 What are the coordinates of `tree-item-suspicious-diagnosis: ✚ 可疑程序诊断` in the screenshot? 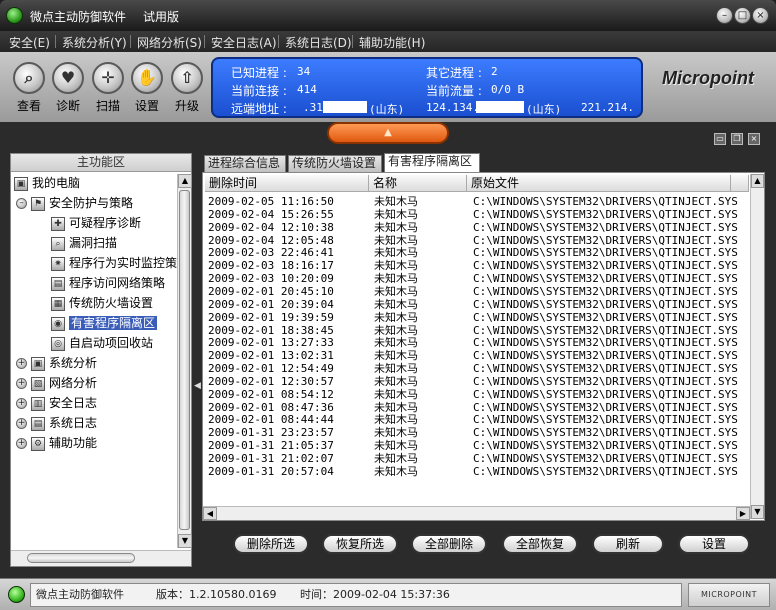 It's located at (96, 223).